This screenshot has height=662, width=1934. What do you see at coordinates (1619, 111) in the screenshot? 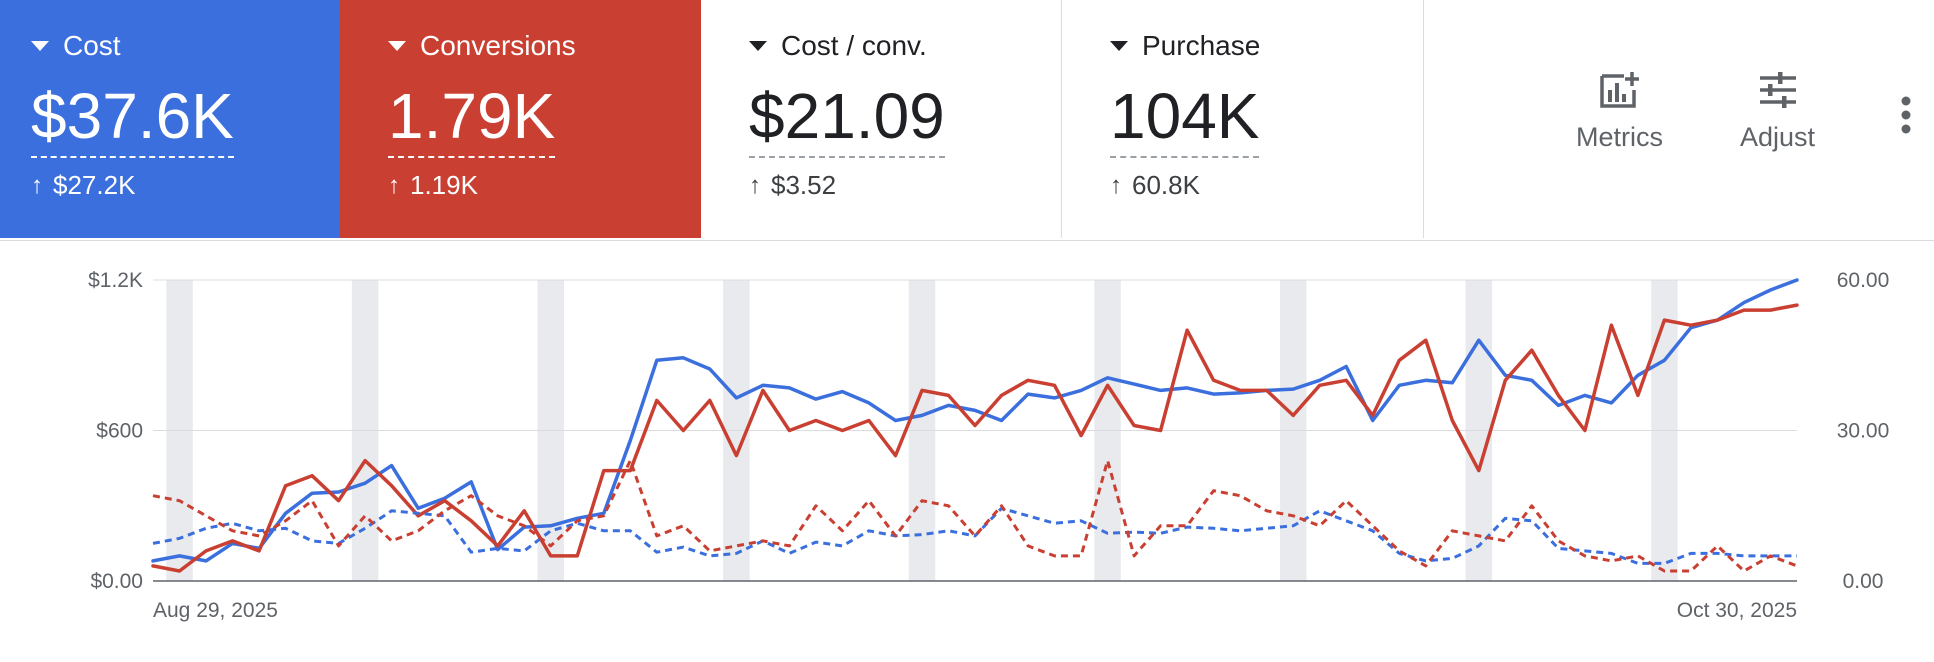
I see `metrics-button: Metrics` at bounding box center [1619, 111].